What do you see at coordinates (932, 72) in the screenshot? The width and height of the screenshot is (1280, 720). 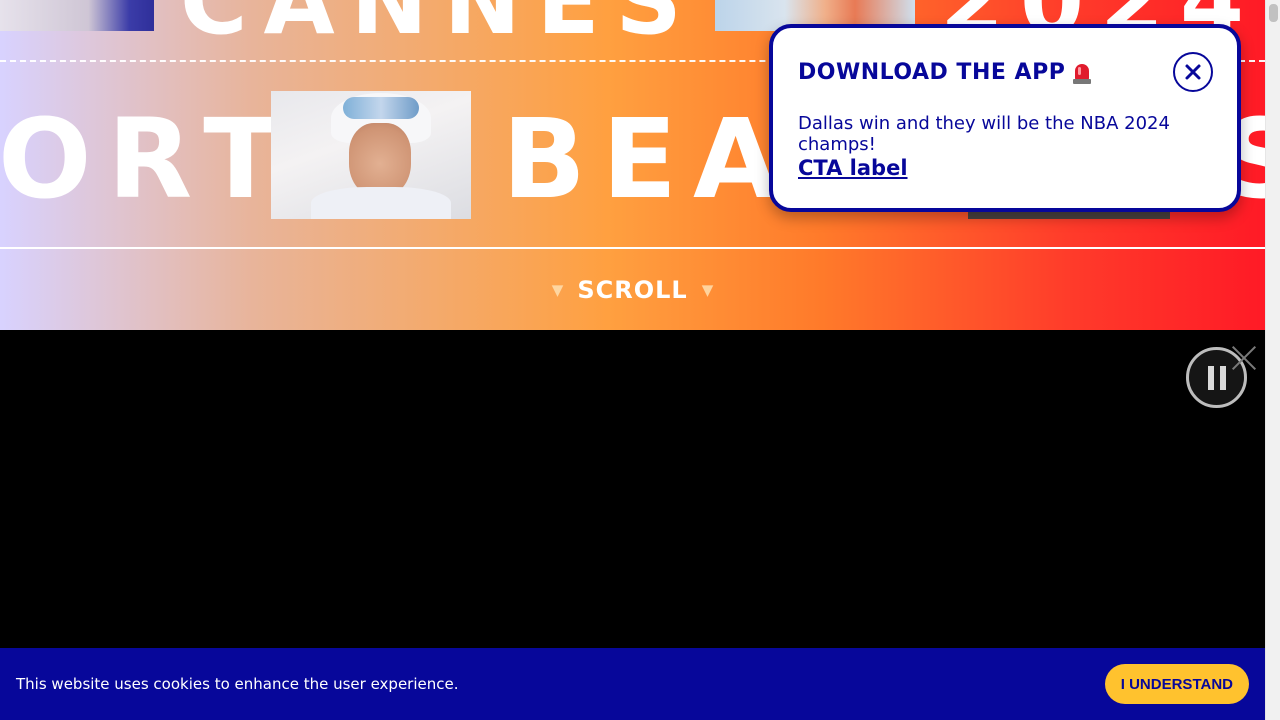 I see `popup-title-text: DOWNLOAD THE APP` at bounding box center [932, 72].